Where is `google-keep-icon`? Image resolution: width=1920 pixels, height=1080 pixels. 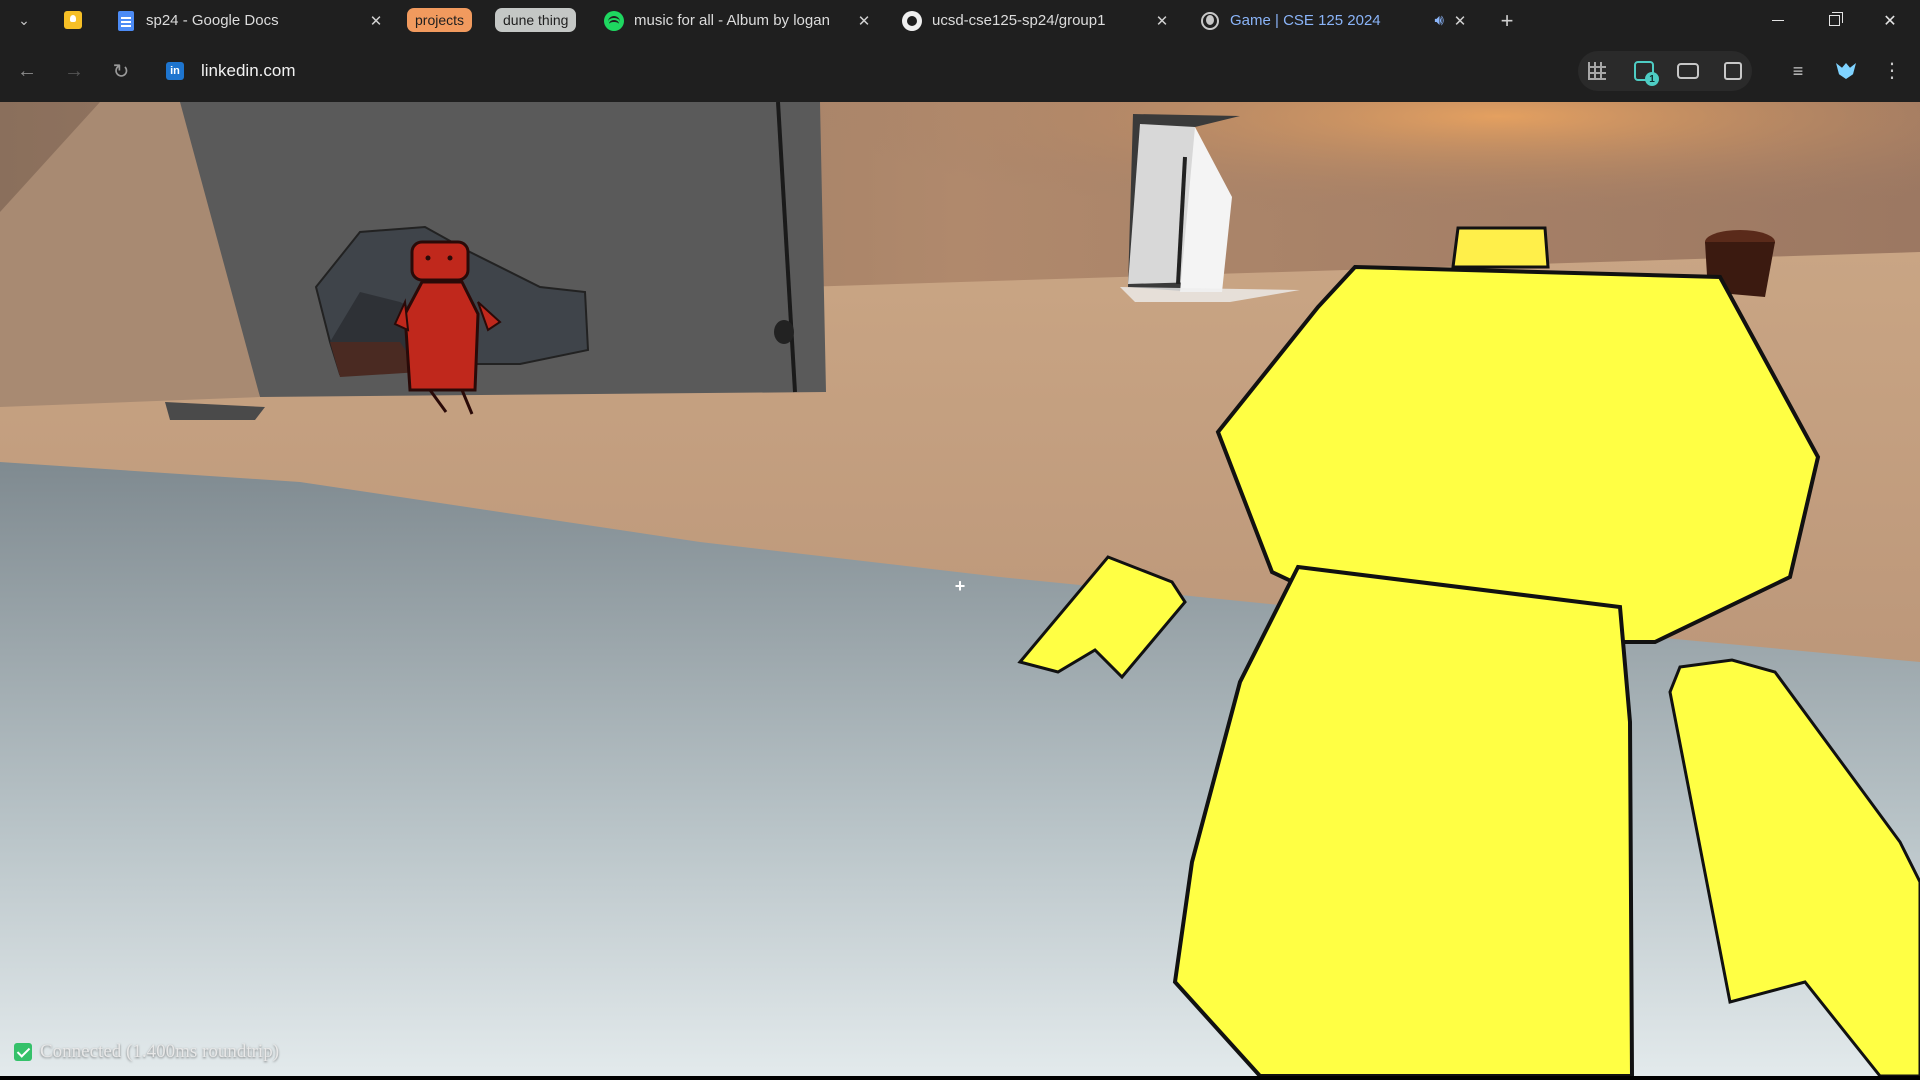 google-keep-icon is located at coordinates (73, 20).